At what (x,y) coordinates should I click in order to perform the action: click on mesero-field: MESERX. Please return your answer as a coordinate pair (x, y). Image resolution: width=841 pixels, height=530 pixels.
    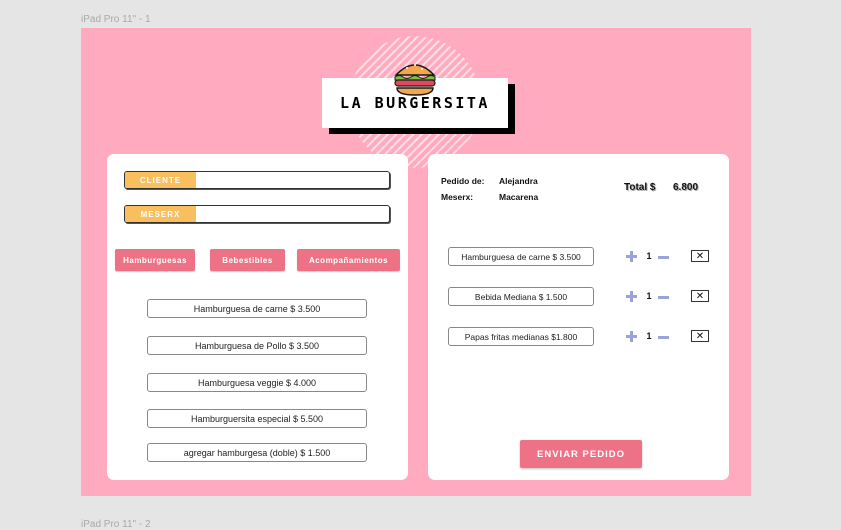
    Looking at the image, I should click on (257, 214).